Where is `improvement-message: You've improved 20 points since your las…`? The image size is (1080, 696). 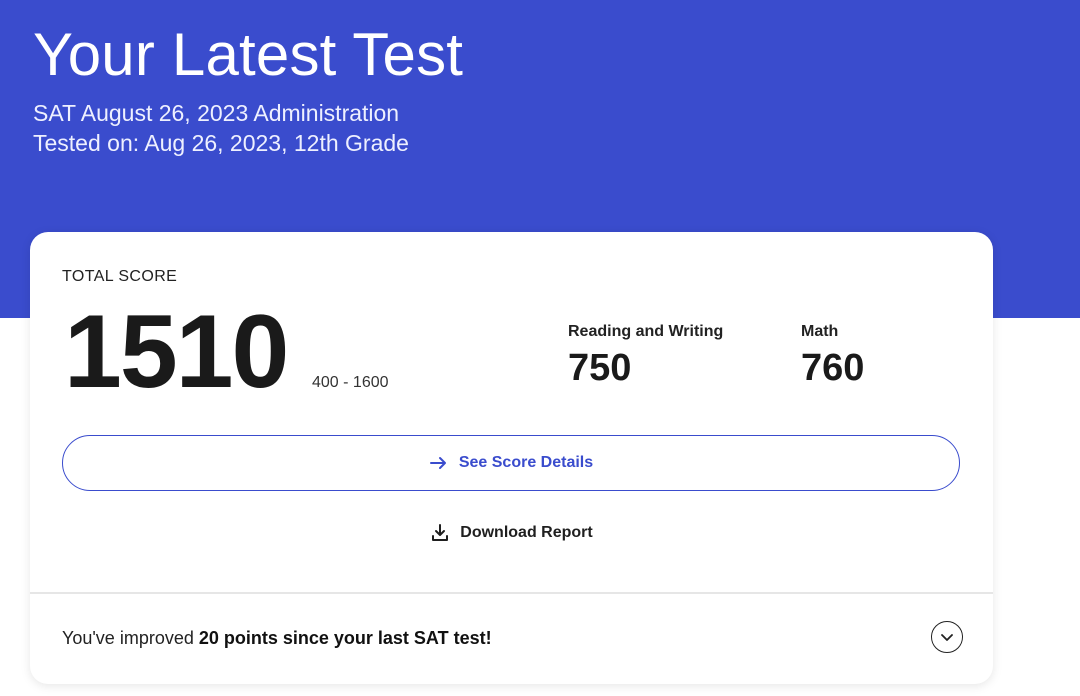
improvement-message: You've improved 20 points since your las… is located at coordinates (277, 638).